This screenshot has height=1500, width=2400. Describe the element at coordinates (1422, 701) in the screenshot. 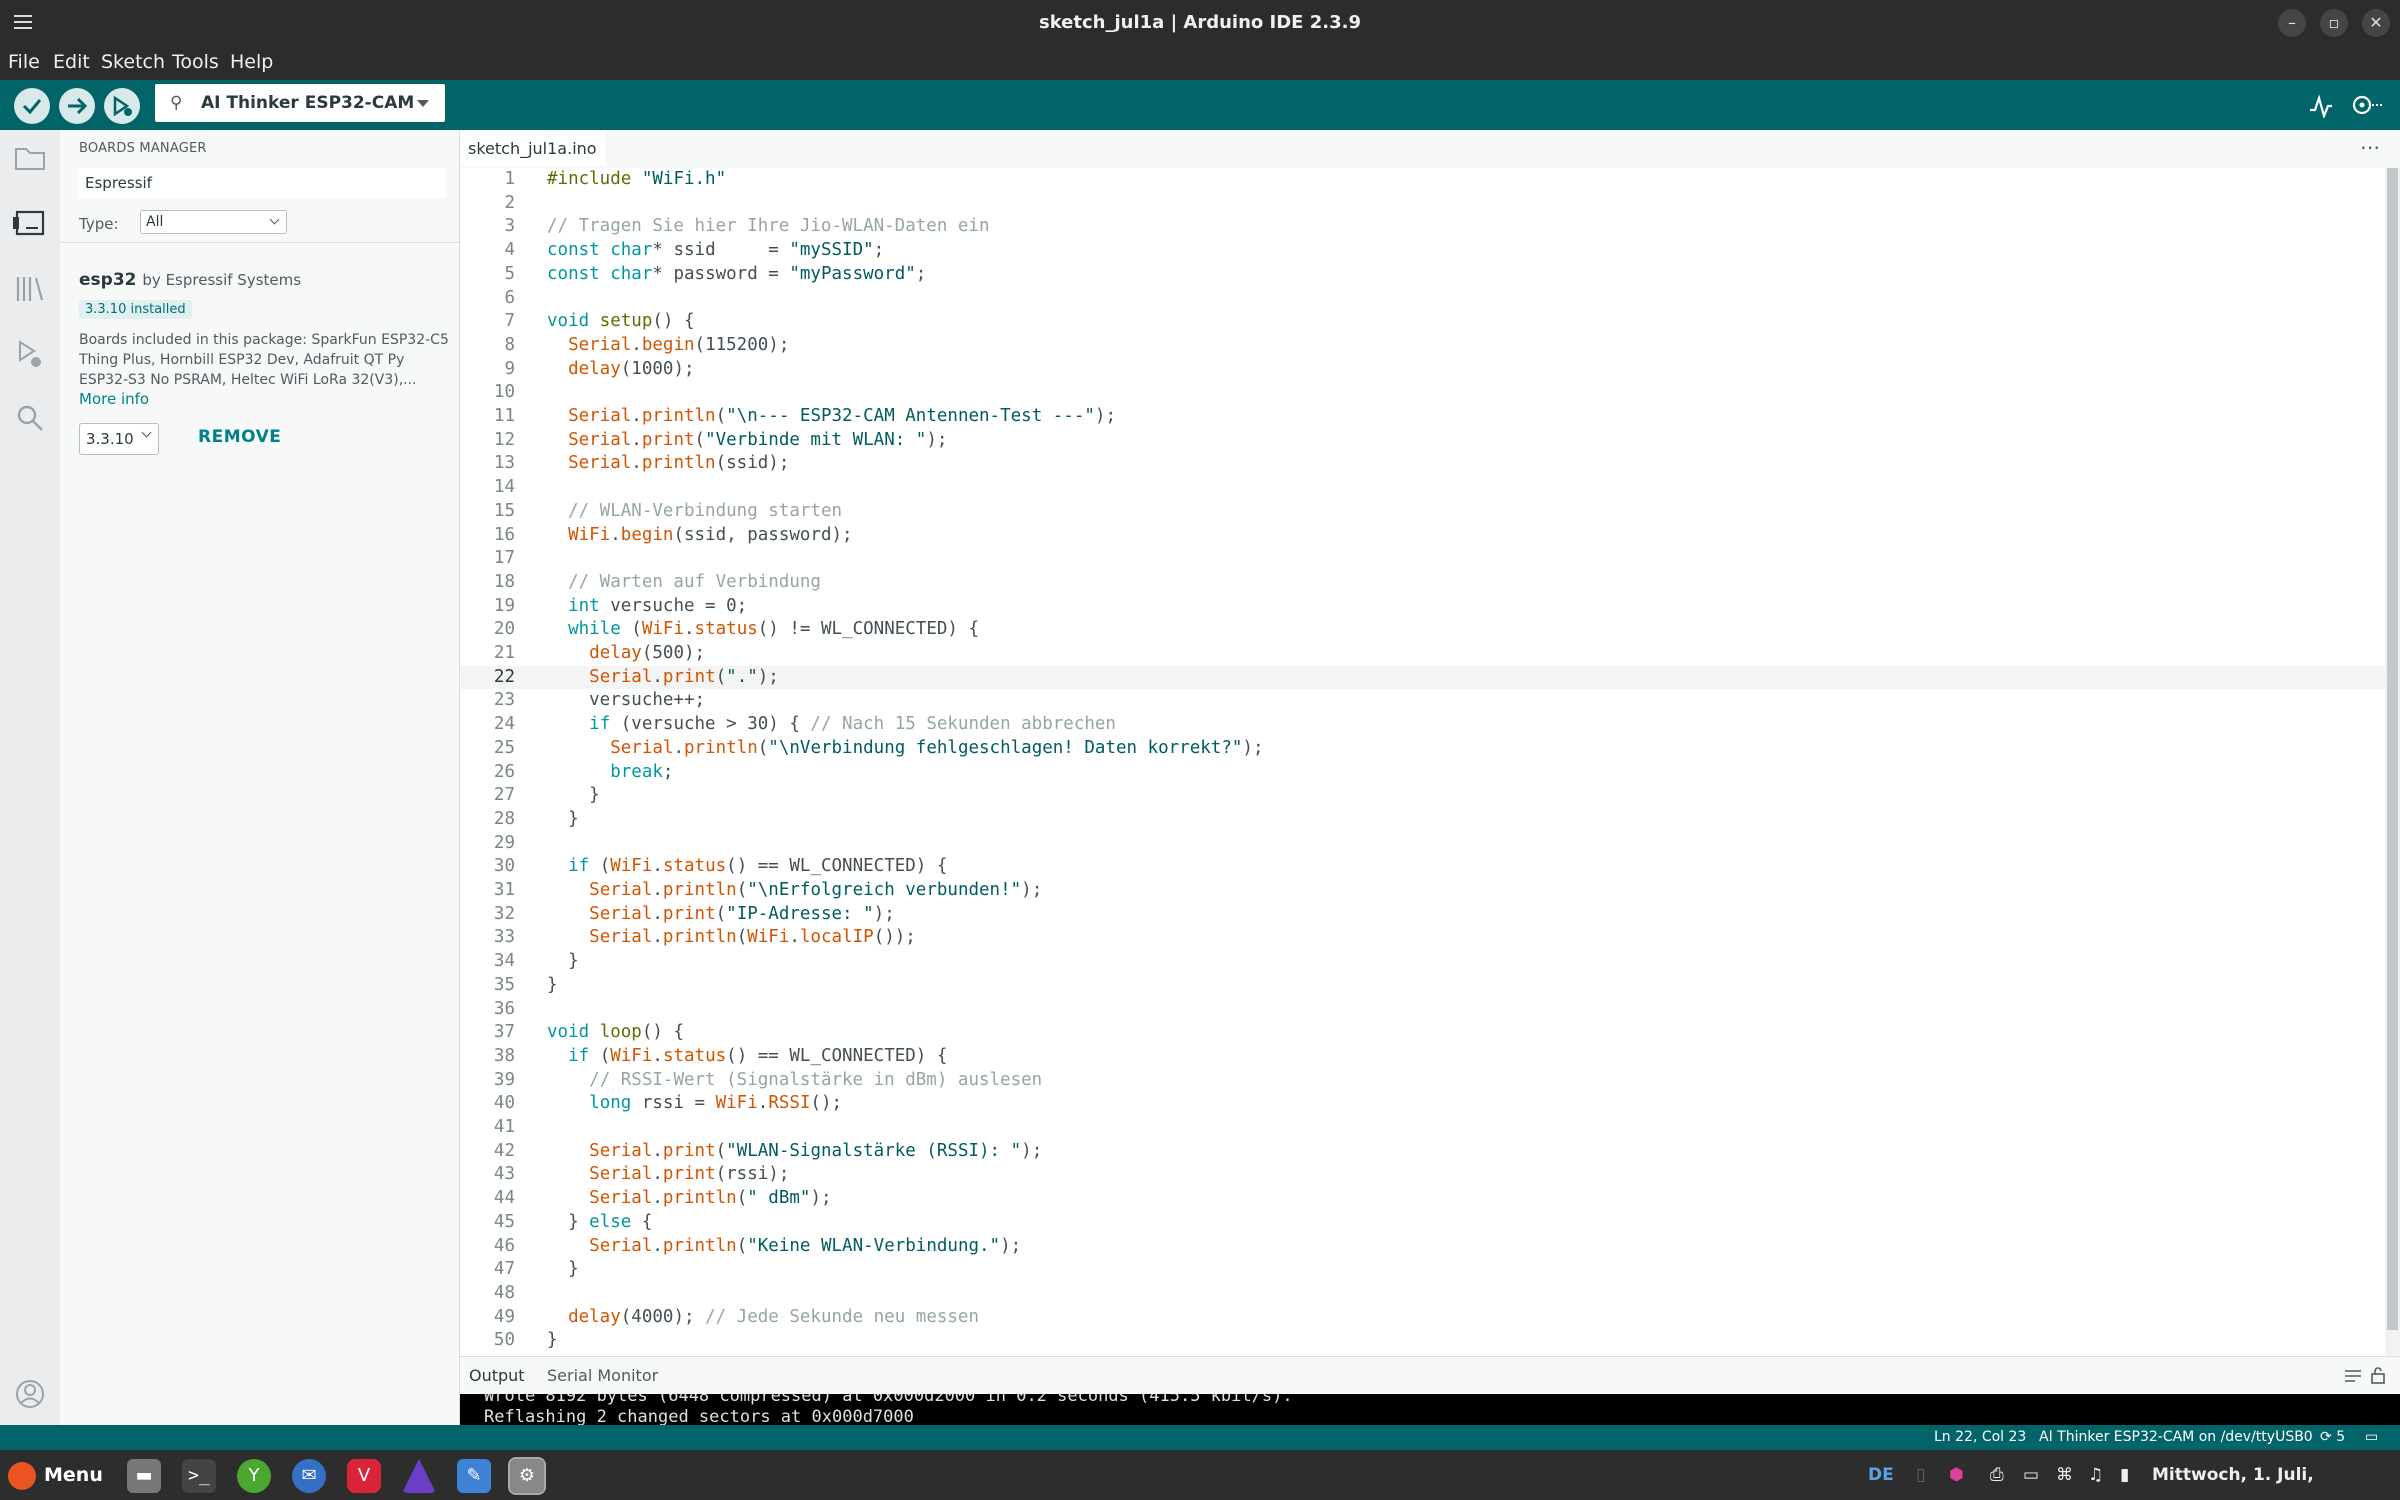

I see `code-line: 23 versuche++;` at that location.